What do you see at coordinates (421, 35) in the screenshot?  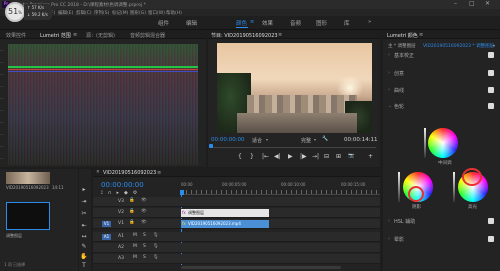 I see `lumetri-color-menu-icon: ≡` at bounding box center [421, 35].